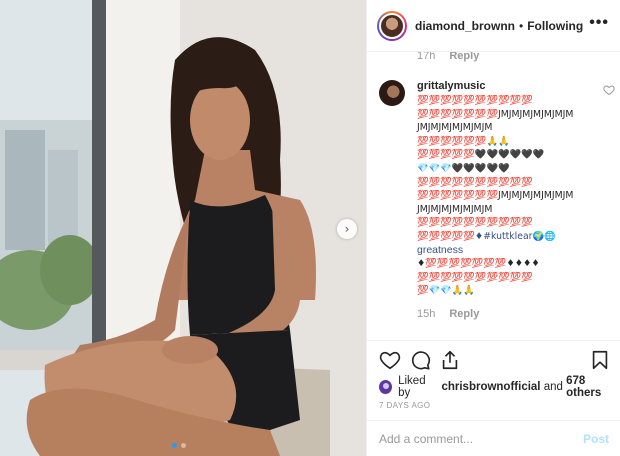 The height and width of the screenshot is (456, 620). What do you see at coordinates (478, 264) in the screenshot?
I see `comment-line: ♦💯💯💯💯💯💯💯♦♦♦♦` at bounding box center [478, 264].